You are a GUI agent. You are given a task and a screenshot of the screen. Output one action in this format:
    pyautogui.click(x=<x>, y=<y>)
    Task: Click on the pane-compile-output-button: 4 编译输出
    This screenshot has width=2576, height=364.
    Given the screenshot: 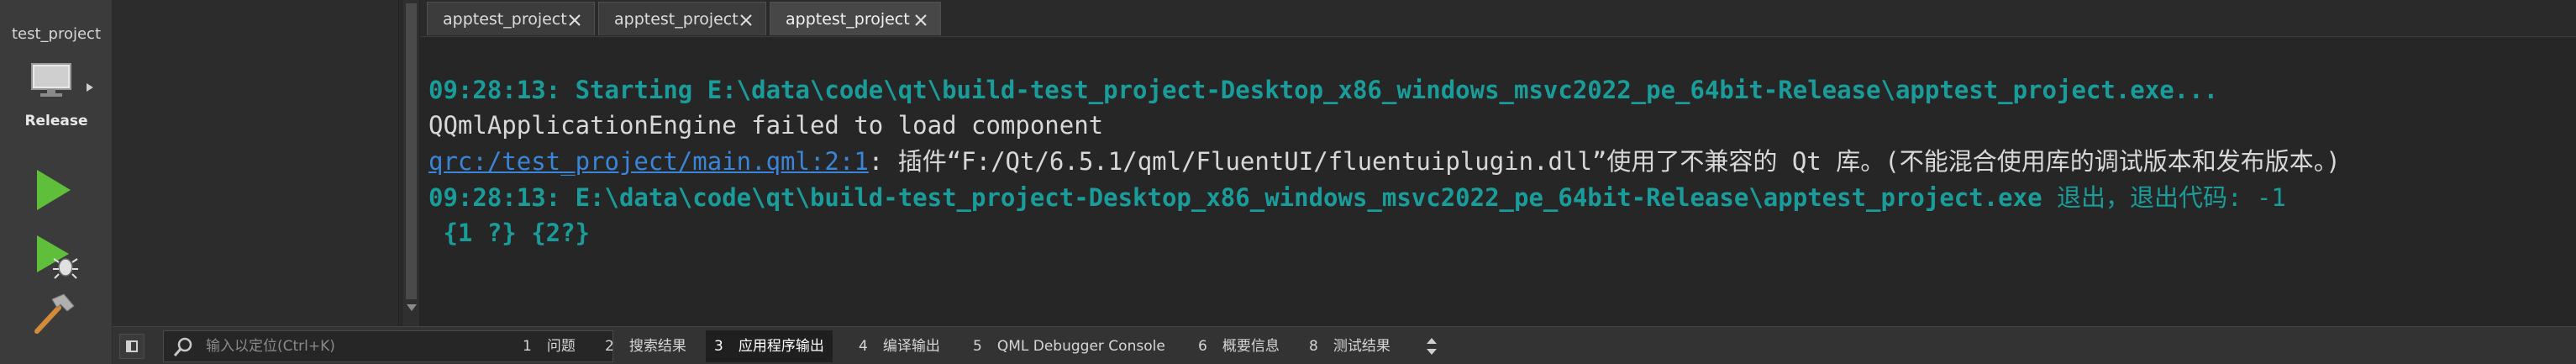 What is the action you would take?
    pyautogui.click(x=899, y=346)
    